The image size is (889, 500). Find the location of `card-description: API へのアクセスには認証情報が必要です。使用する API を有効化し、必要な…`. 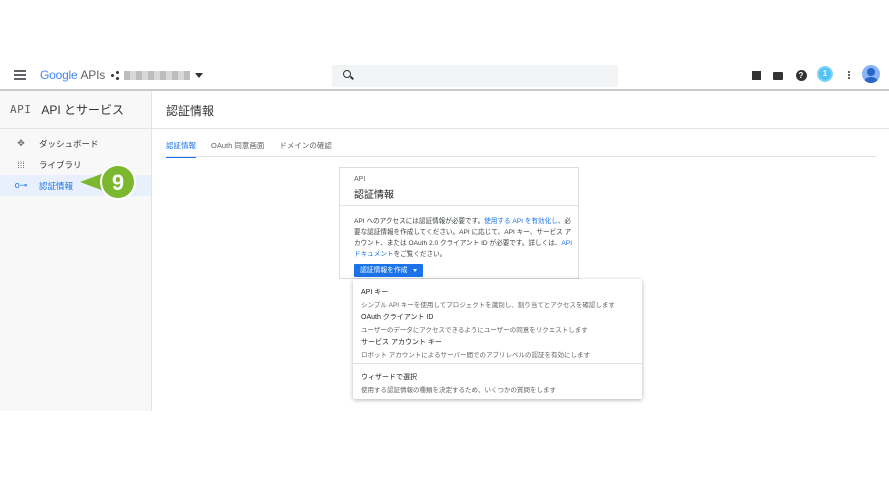

card-description: API へのアクセスには認証情報が必要です。使用する API を有効化し、必要な… is located at coordinates (464, 238).